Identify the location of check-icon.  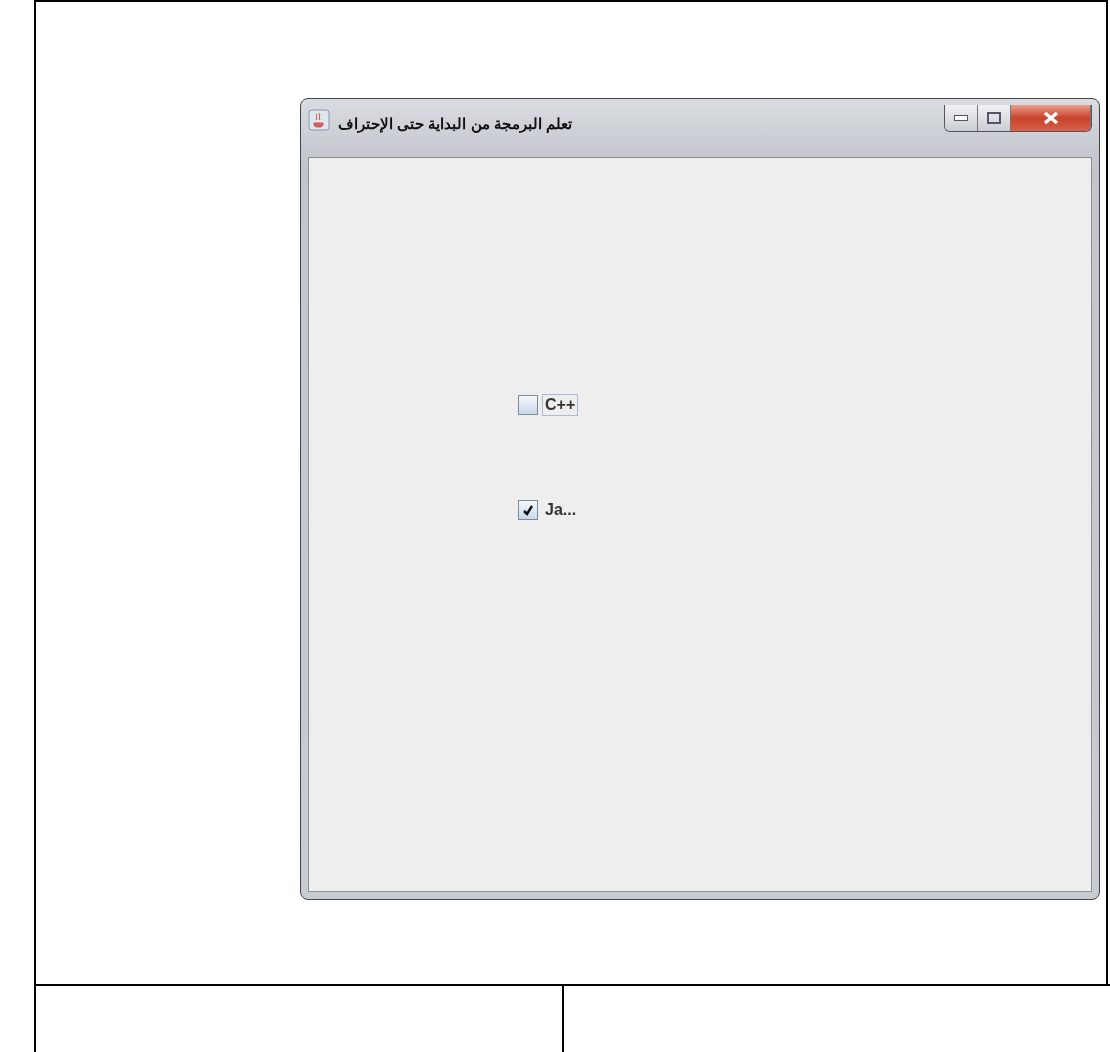
(528, 510).